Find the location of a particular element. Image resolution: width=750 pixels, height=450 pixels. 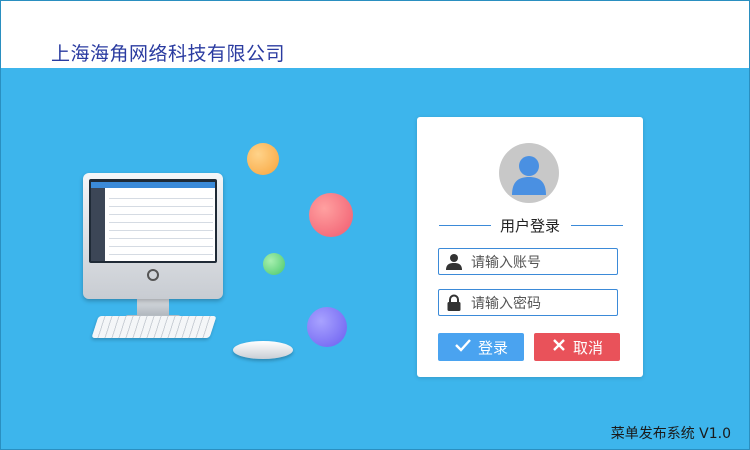

monitor-logo-icon is located at coordinates (153, 275).